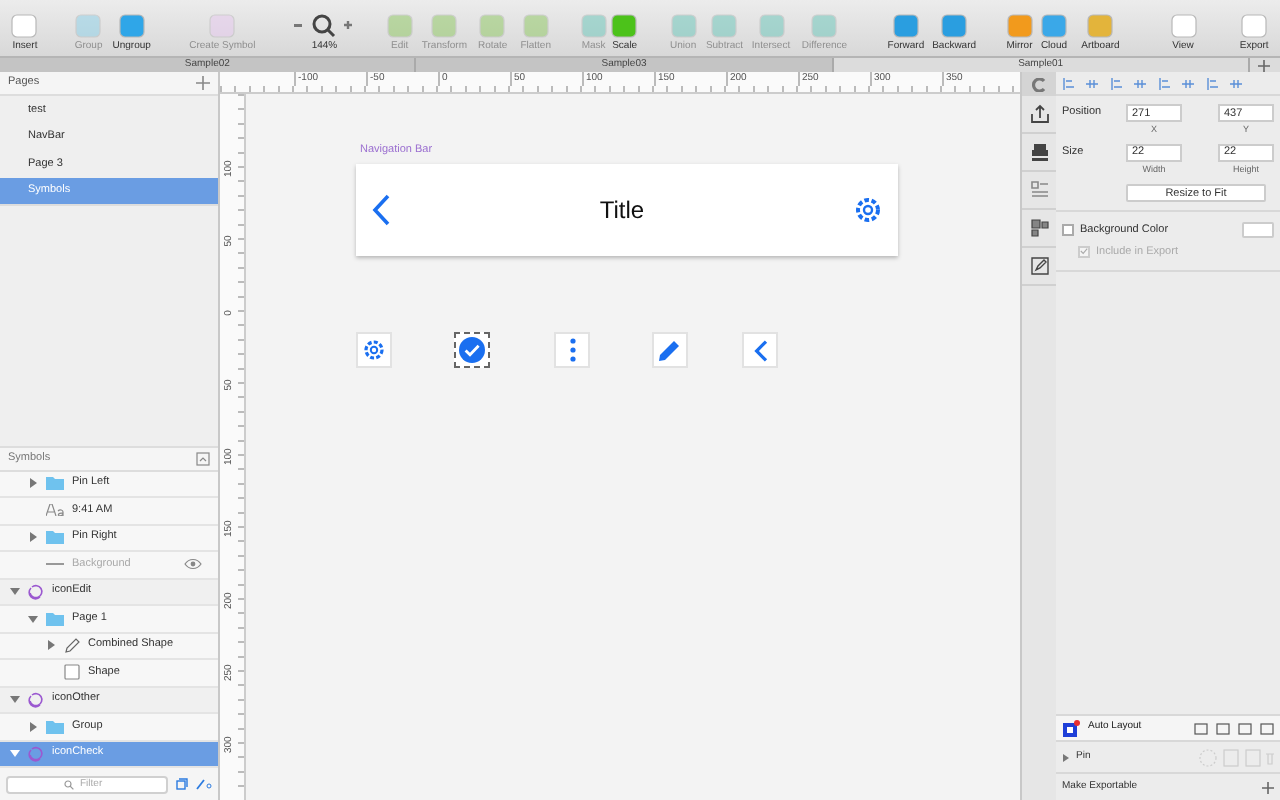  I want to click on eye-icon, so click(193, 564).